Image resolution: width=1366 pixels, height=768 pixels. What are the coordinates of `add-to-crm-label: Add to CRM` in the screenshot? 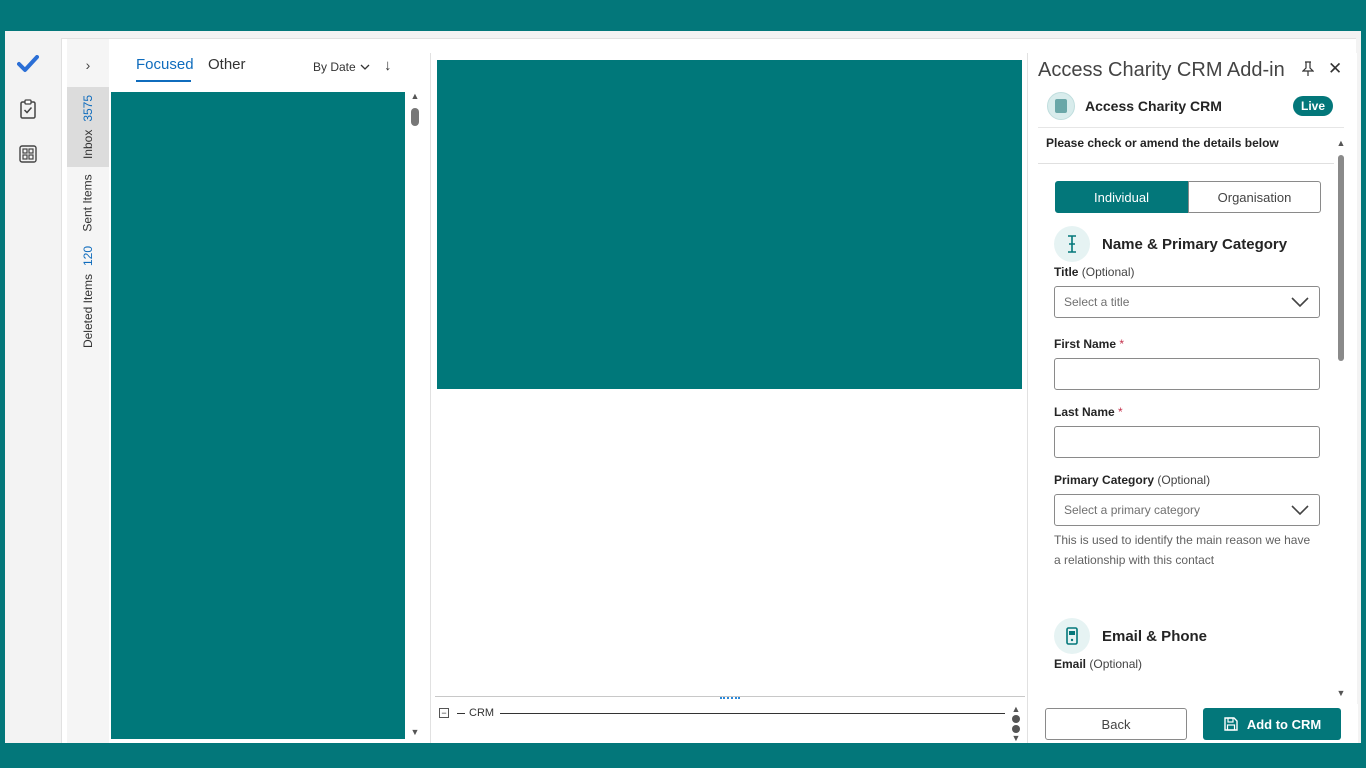 It's located at (1284, 724).